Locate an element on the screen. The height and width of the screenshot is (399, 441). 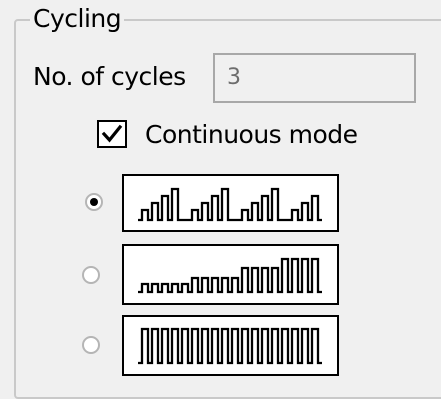
grouped-burst-pattern is located at coordinates (230, 203).